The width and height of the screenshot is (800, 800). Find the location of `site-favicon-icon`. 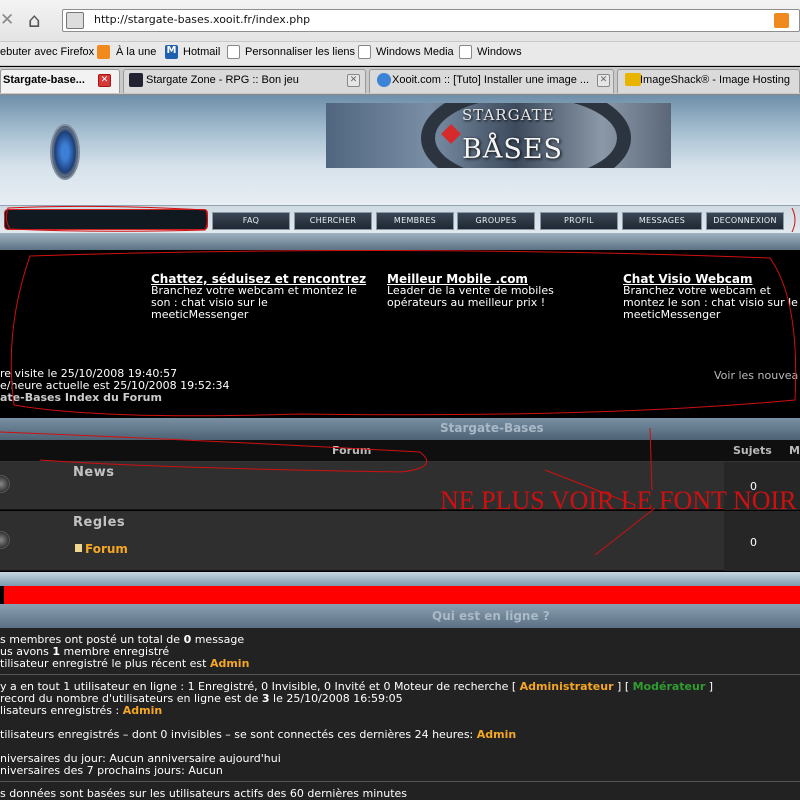

site-favicon-icon is located at coordinates (75, 20).